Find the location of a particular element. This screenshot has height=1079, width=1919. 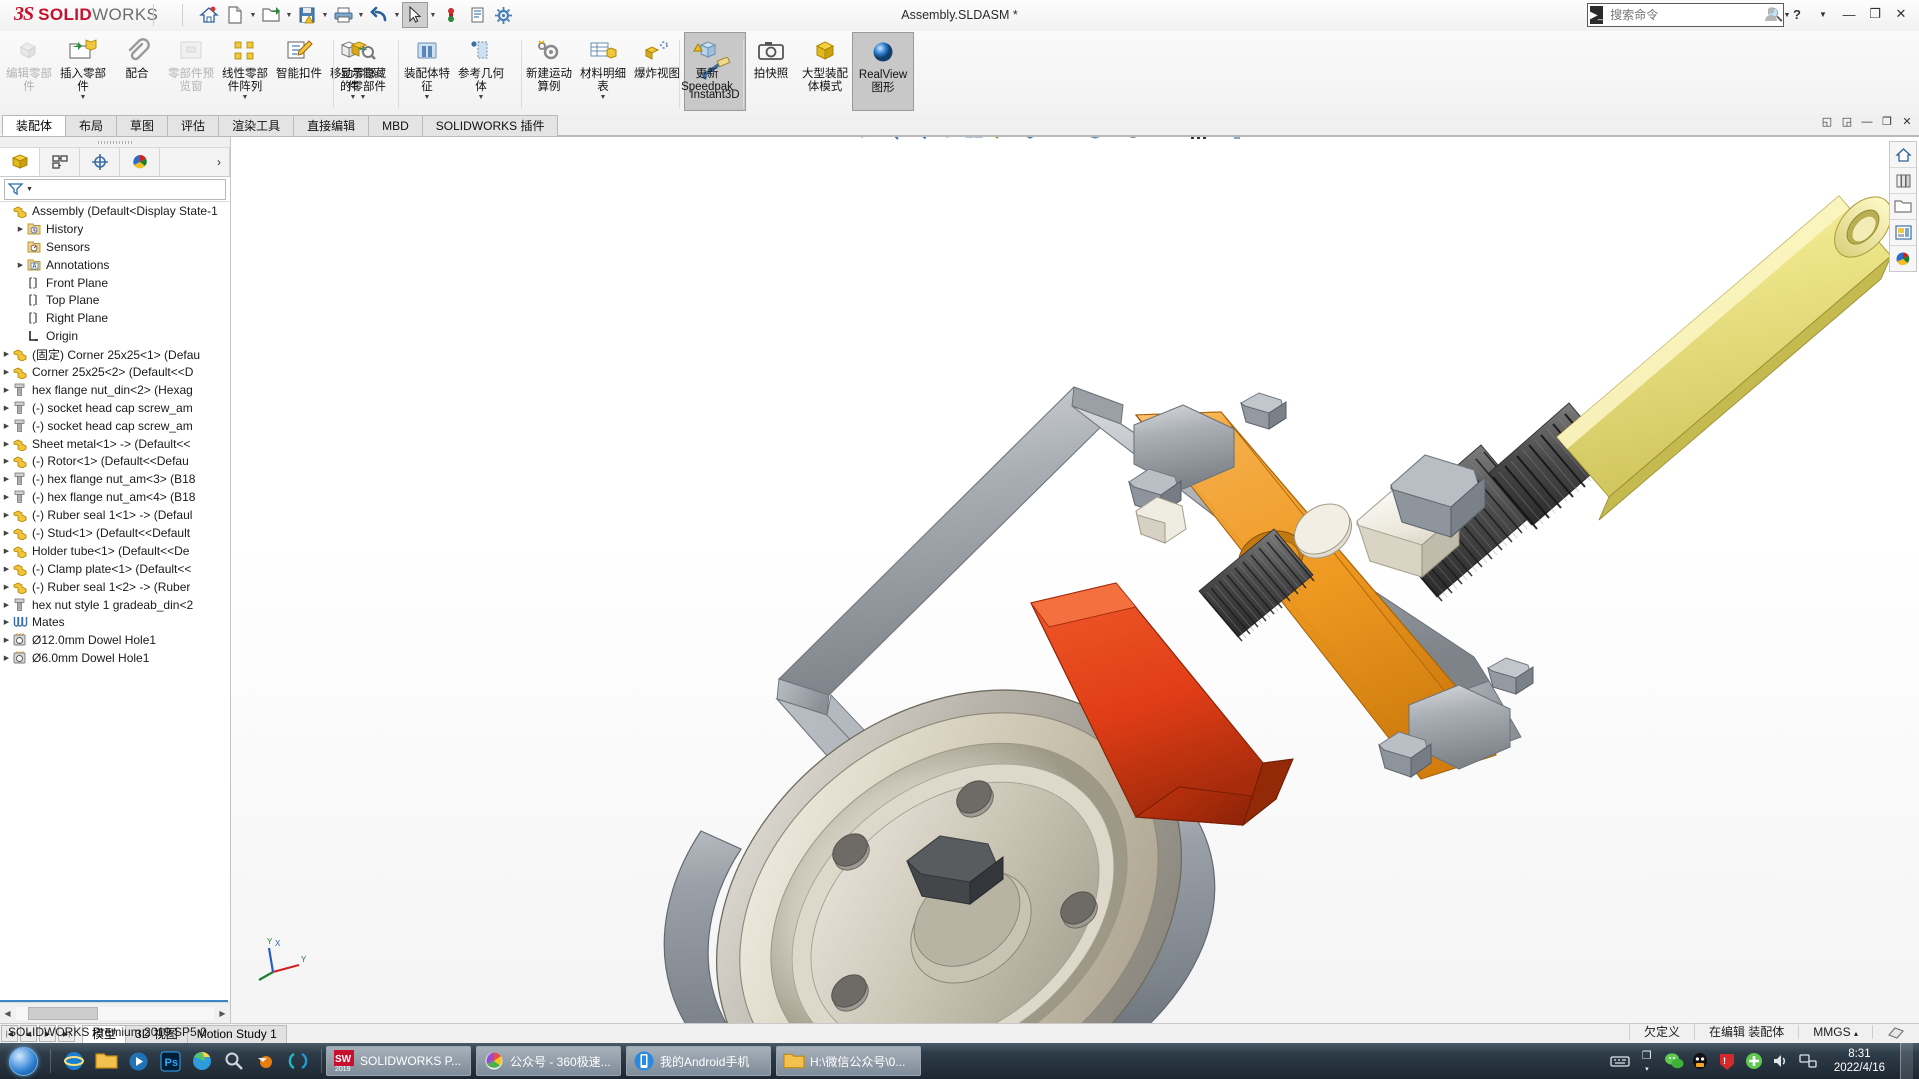

close-doc-icon: ✕ is located at coordinates (1907, 121).